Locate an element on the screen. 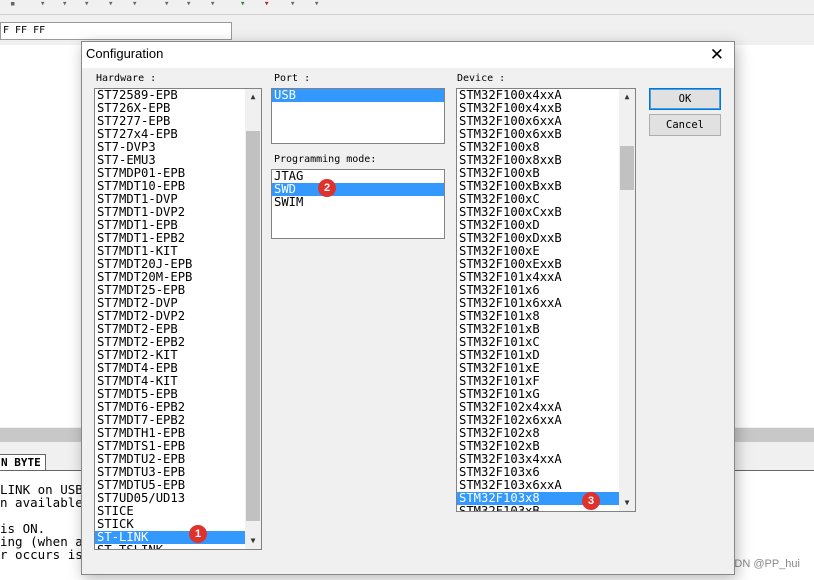 This screenshot has height=580, width=814. cancel-button: Cancel is located at coordinates (685, 125).